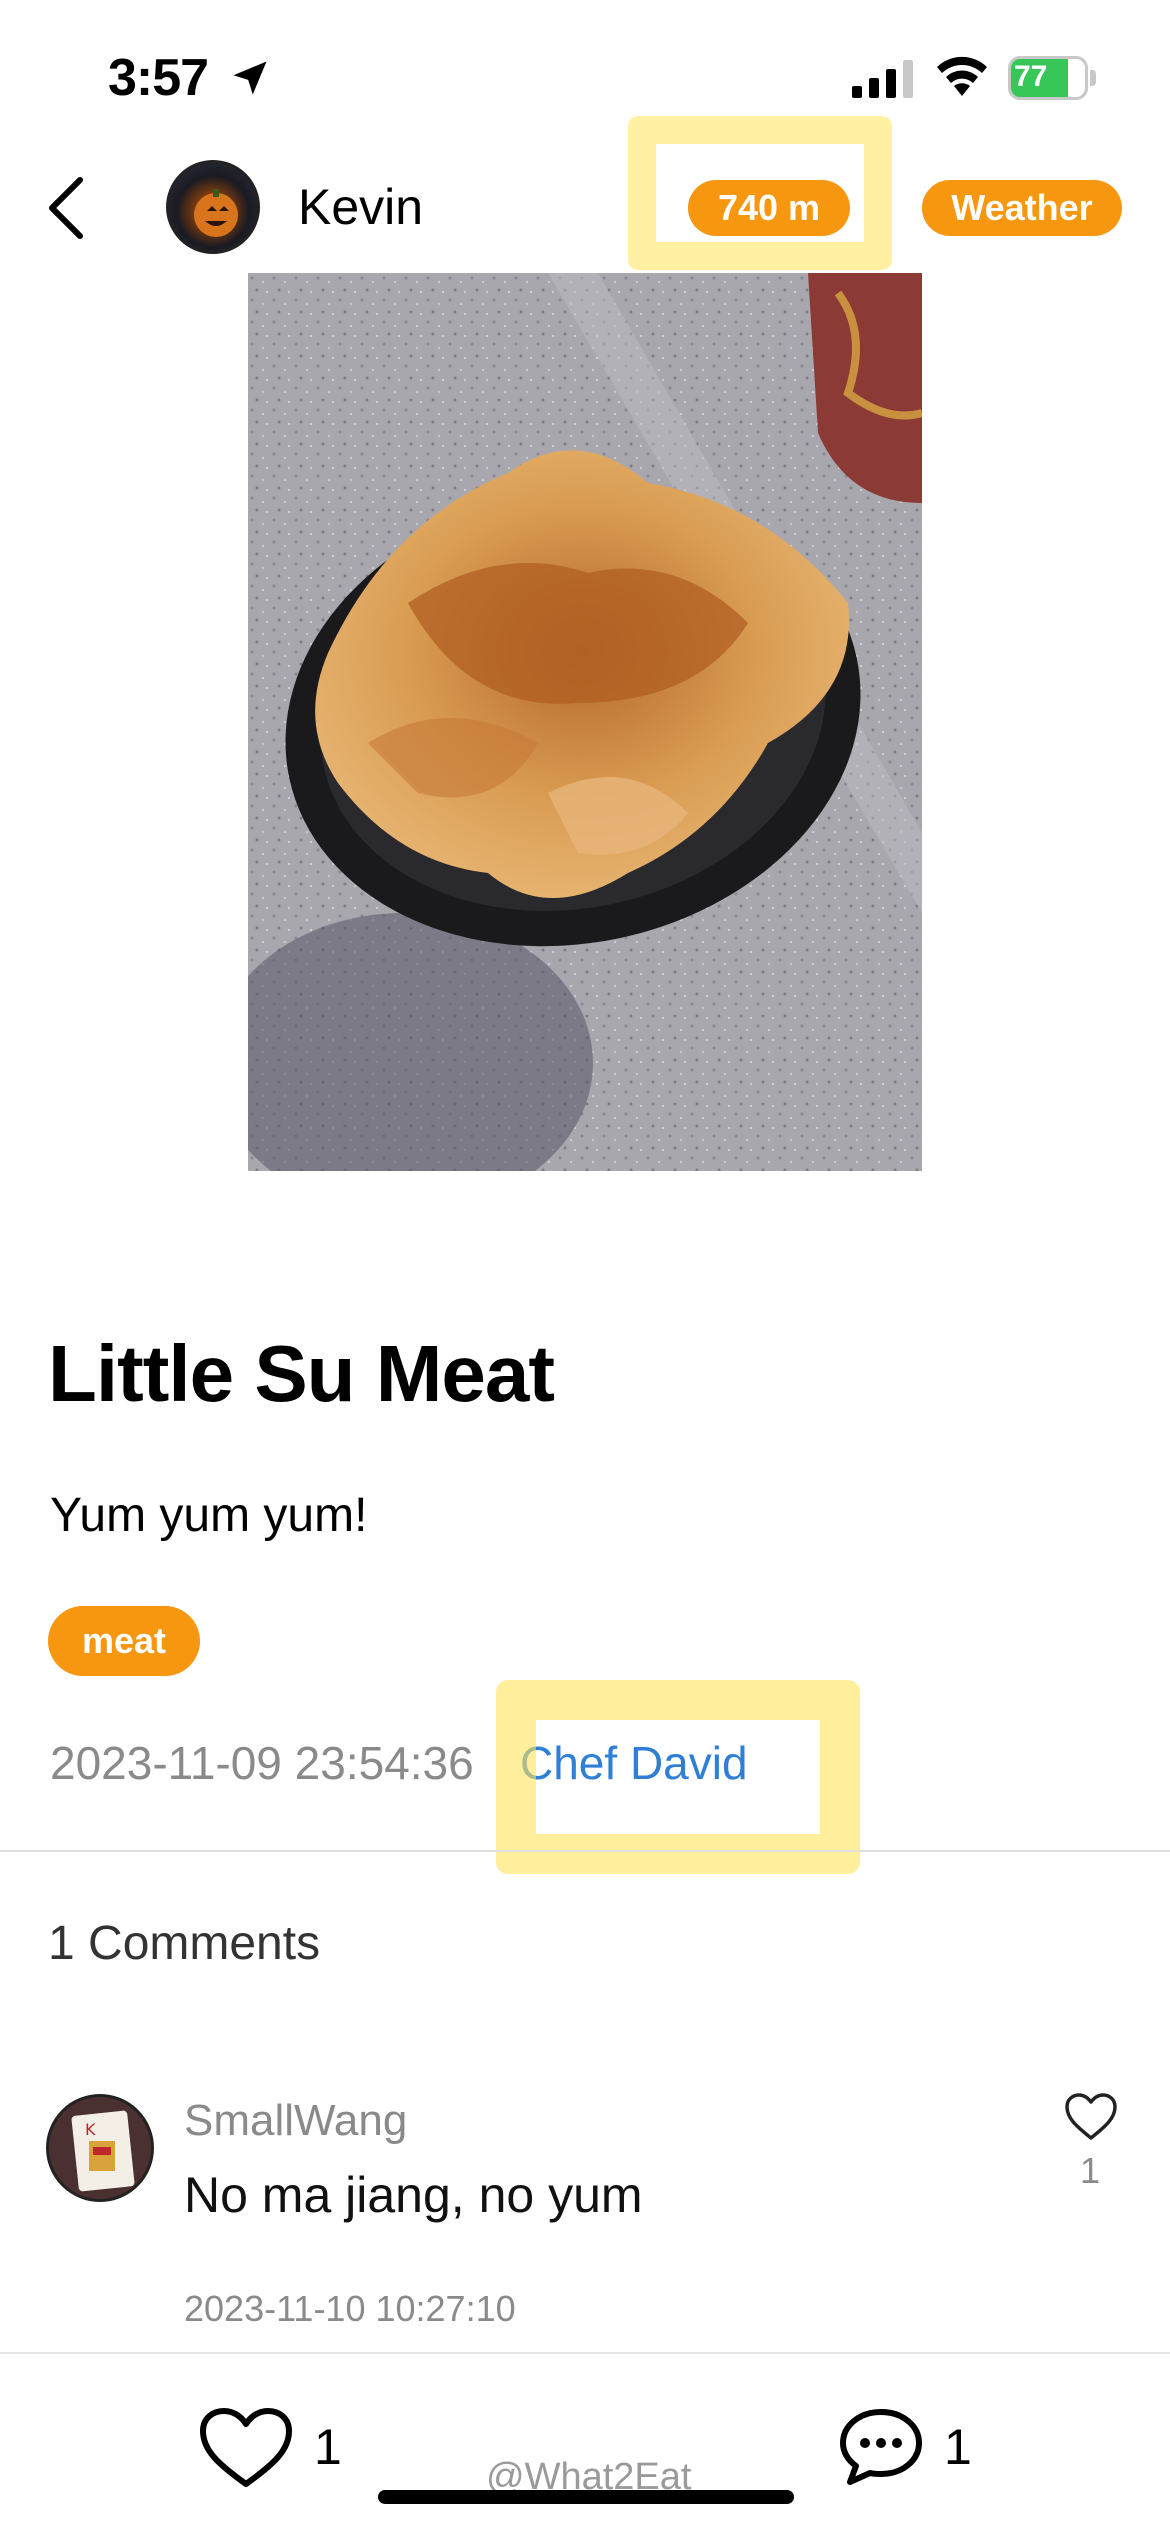 The image size is (1170, 2532). I want to click on home-indicator, so click(586, 2497).